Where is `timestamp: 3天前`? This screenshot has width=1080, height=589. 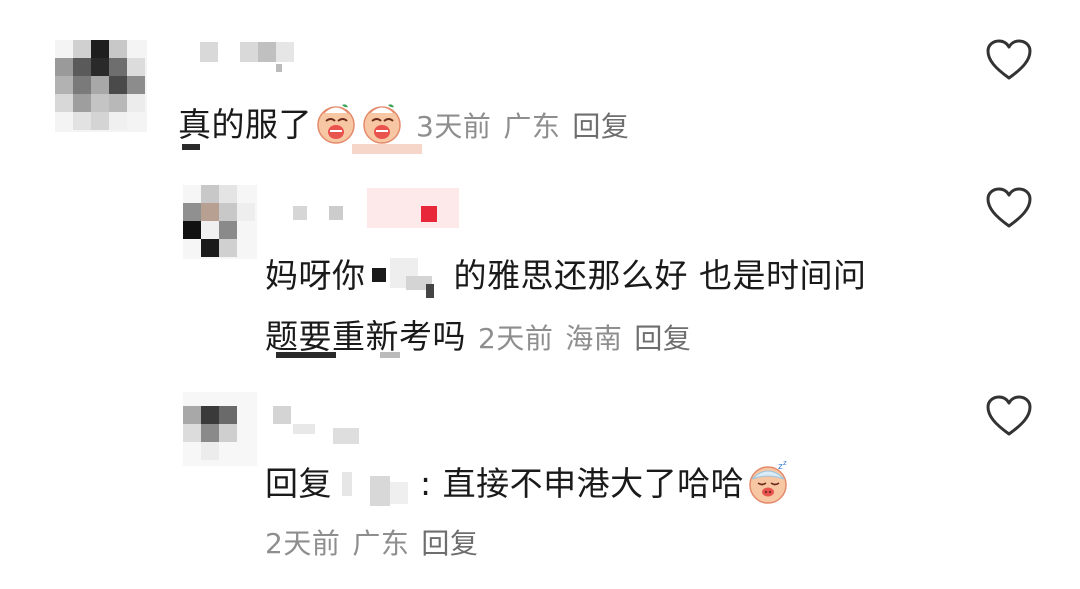 timestamp: 3天前 is located at coordinates (454, 126).